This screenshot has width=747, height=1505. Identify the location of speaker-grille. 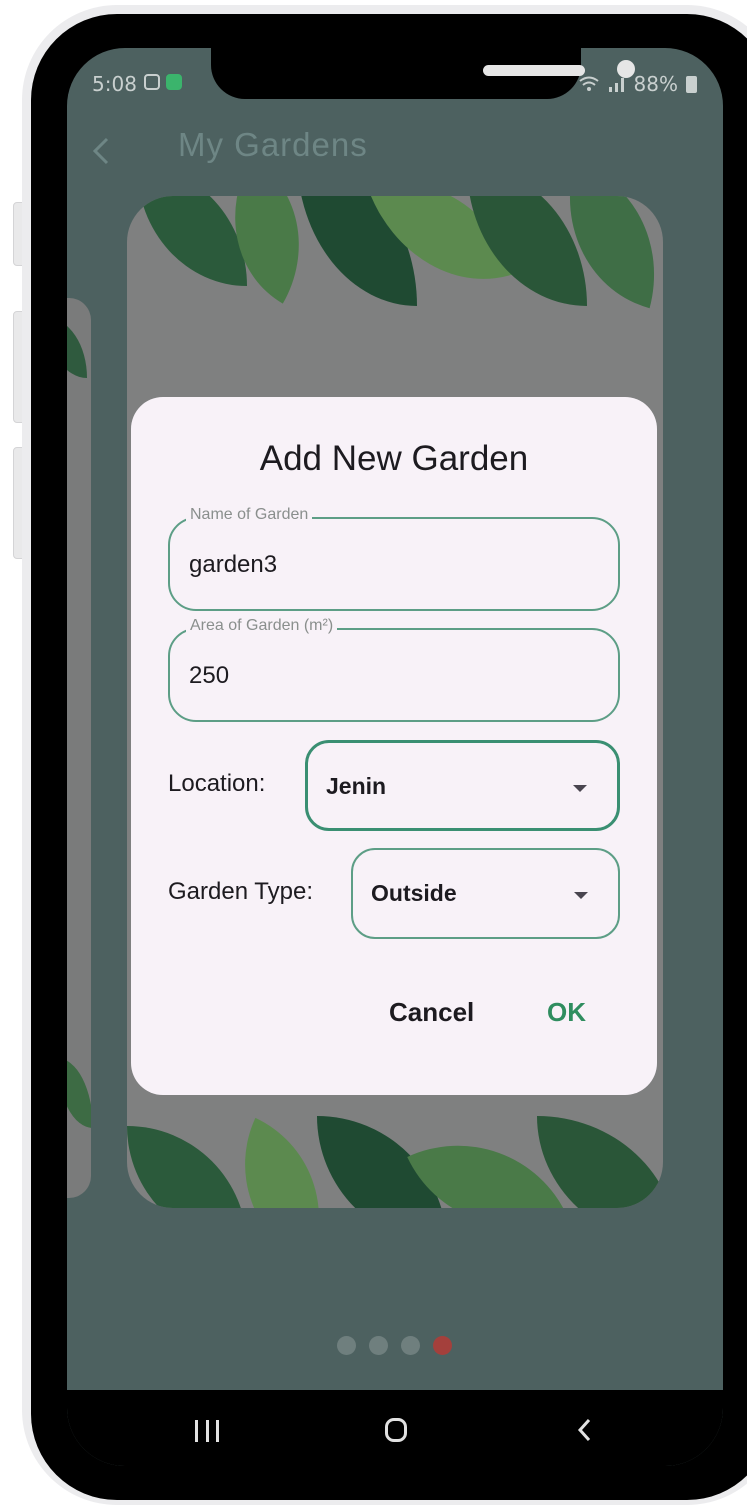
(534, 70).